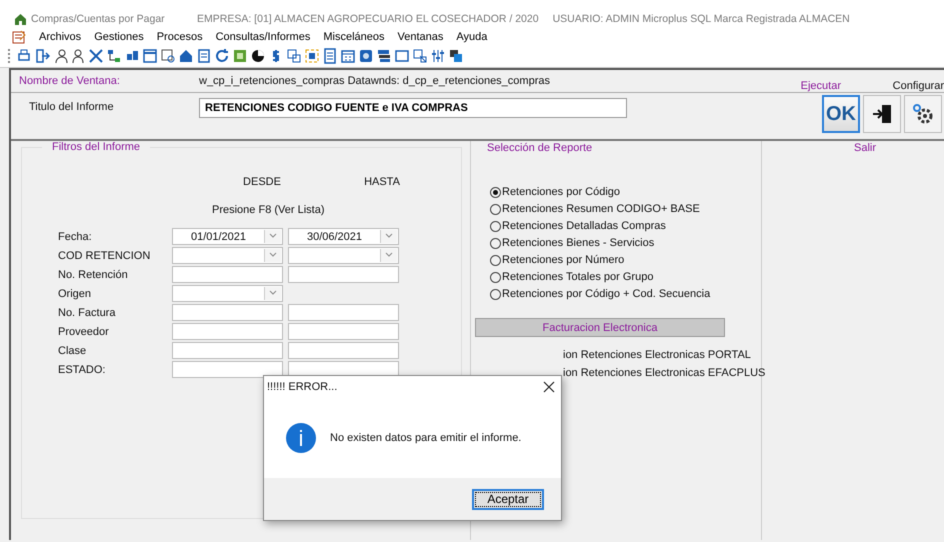 The image size is (944, 542). Describe the element at coordinates (625, 277) in the screenshot. I see `radio-option: Retenciones Totales por Grupo` at that location.